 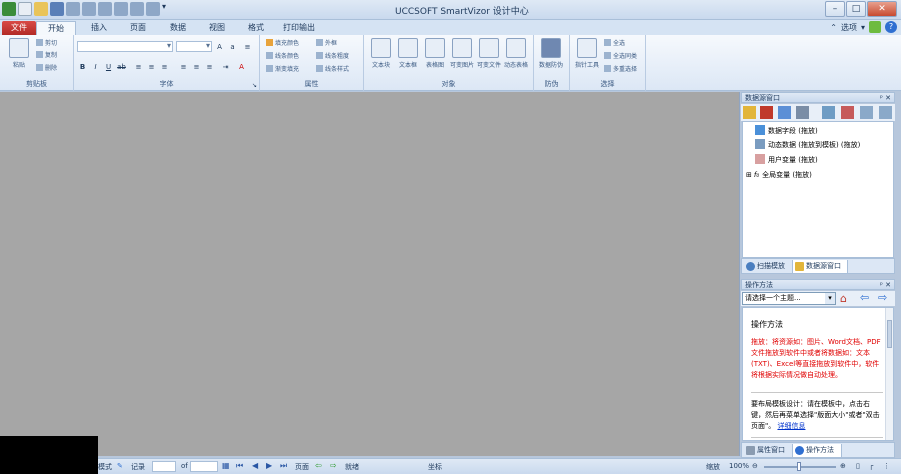 What do you see at coordinates (283, 466) in the screenshot?
I see `last-record-icon: ⏭` at bounding box center [283, 466].